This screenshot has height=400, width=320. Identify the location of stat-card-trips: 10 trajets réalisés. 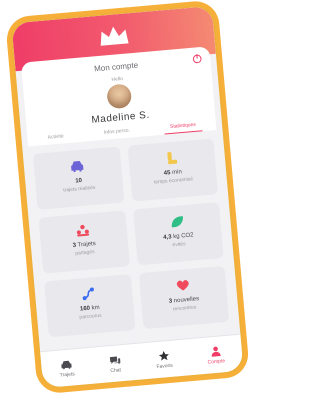
(78, 178).